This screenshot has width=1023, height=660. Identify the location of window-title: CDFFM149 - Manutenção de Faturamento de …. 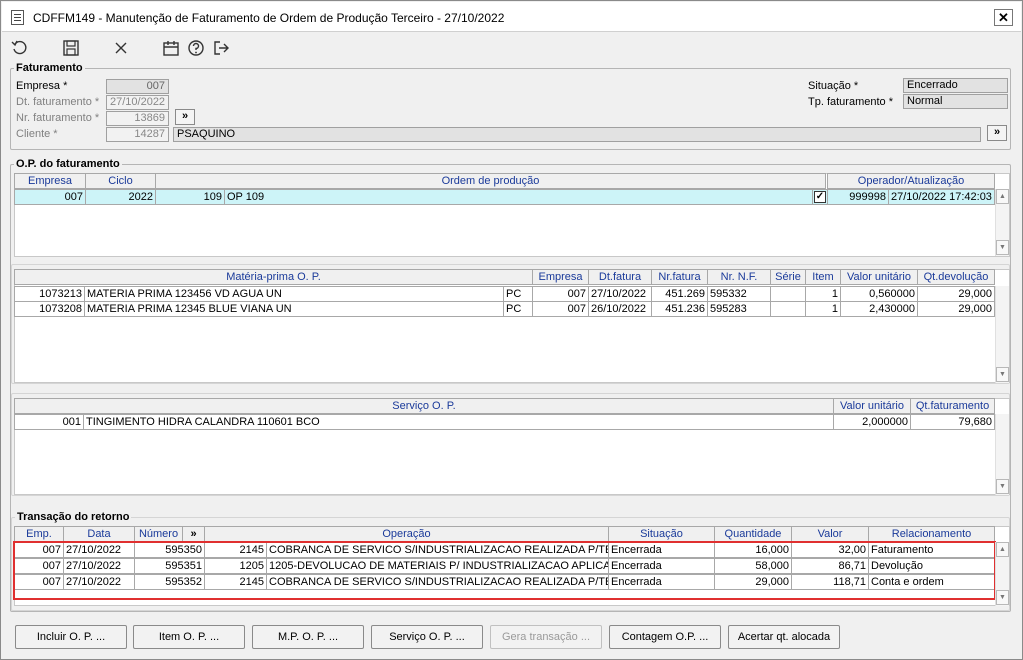
(269, 18).